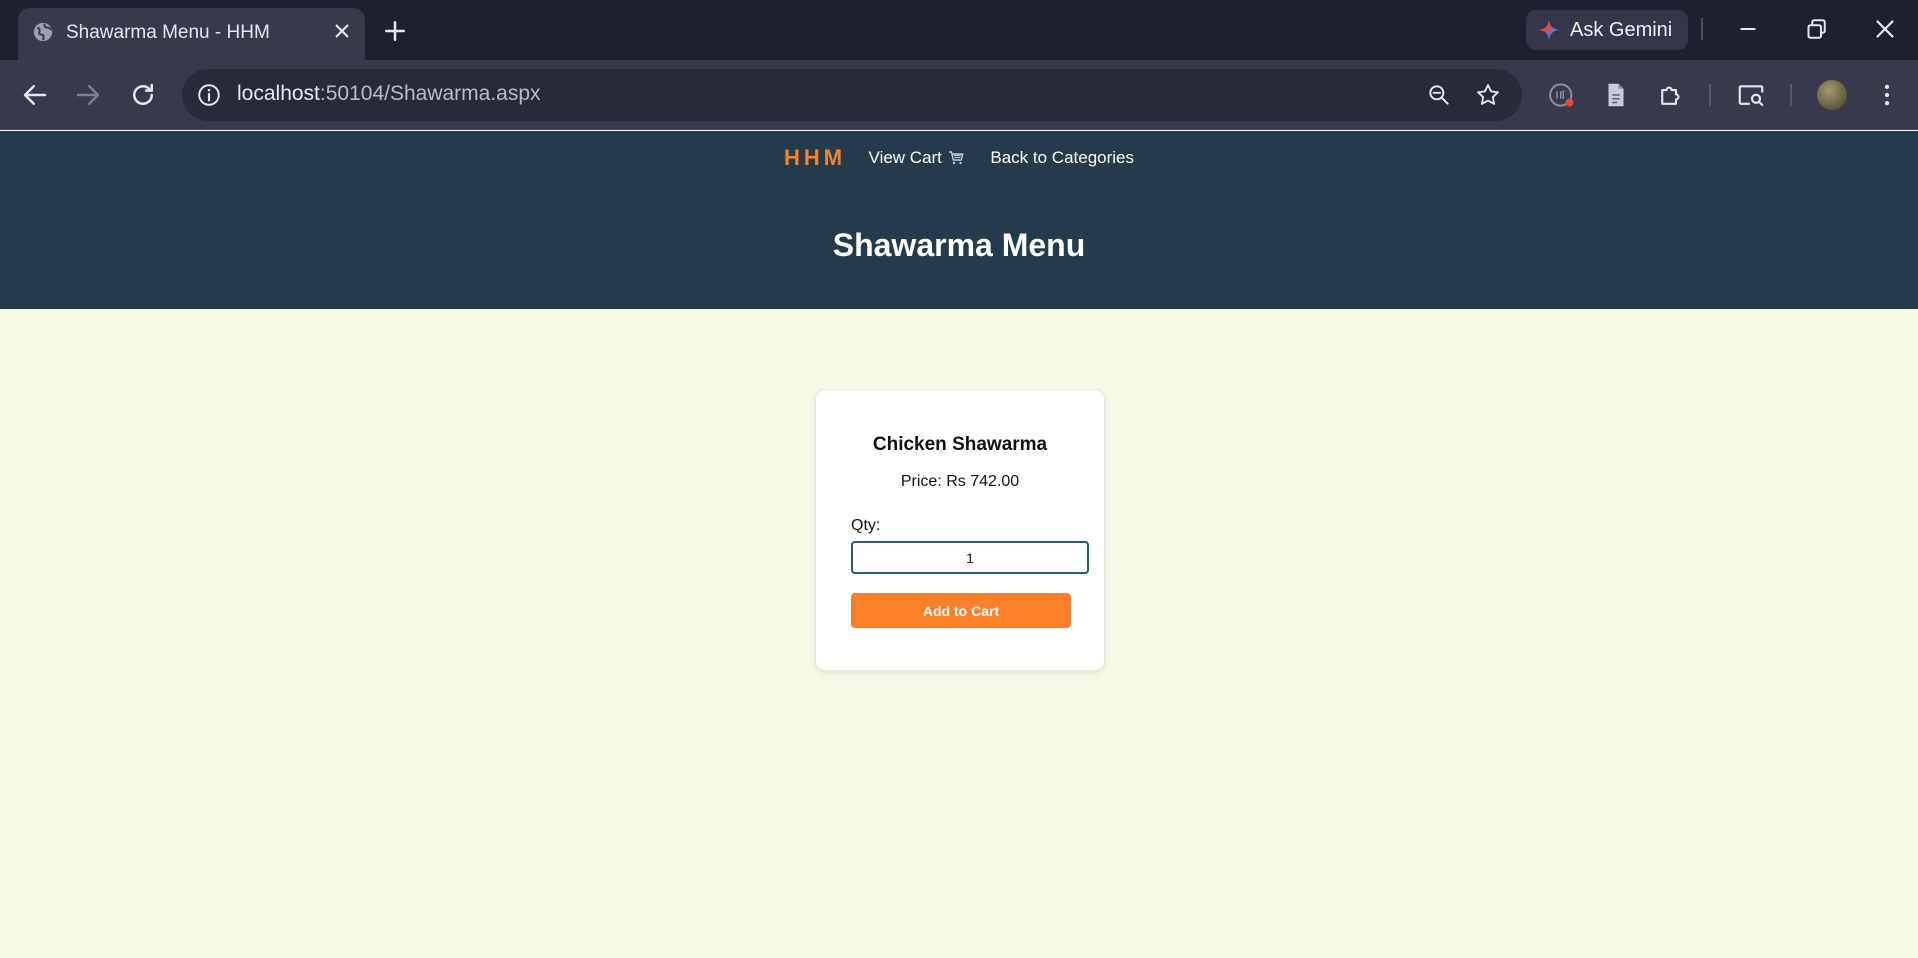 This screenshot has height=958, width=1918. I want to click on restore-window-icon, so click(1816, 29).